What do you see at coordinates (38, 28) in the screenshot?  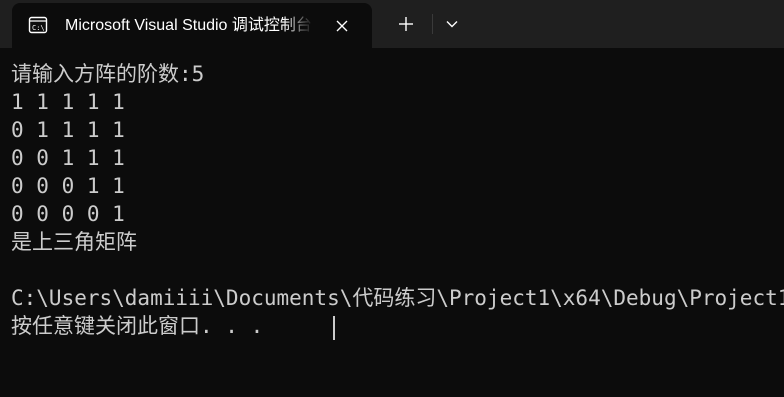 I see `svg-text: C:\` at bounding box center [38, 28].